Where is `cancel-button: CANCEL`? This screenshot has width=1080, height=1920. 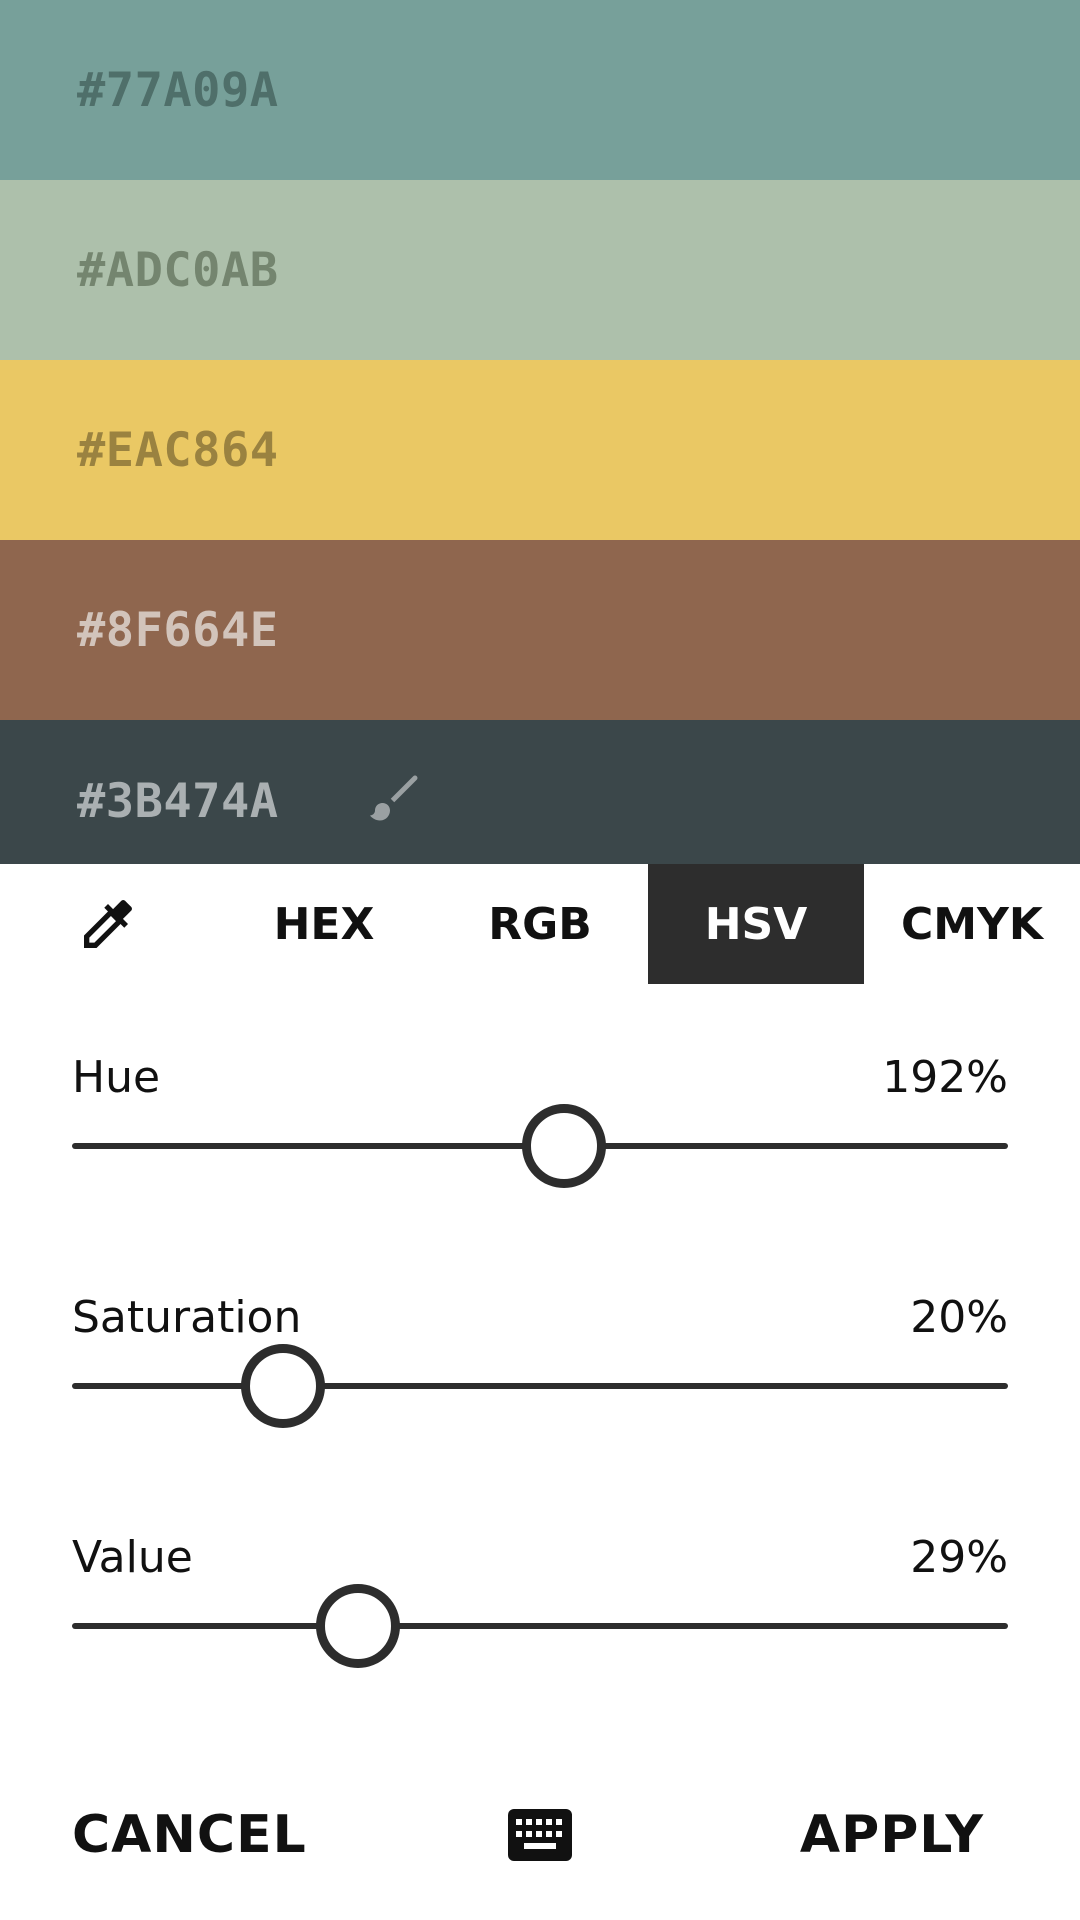 cancel-button: CANCEL is located at coordinates (189, 1835).